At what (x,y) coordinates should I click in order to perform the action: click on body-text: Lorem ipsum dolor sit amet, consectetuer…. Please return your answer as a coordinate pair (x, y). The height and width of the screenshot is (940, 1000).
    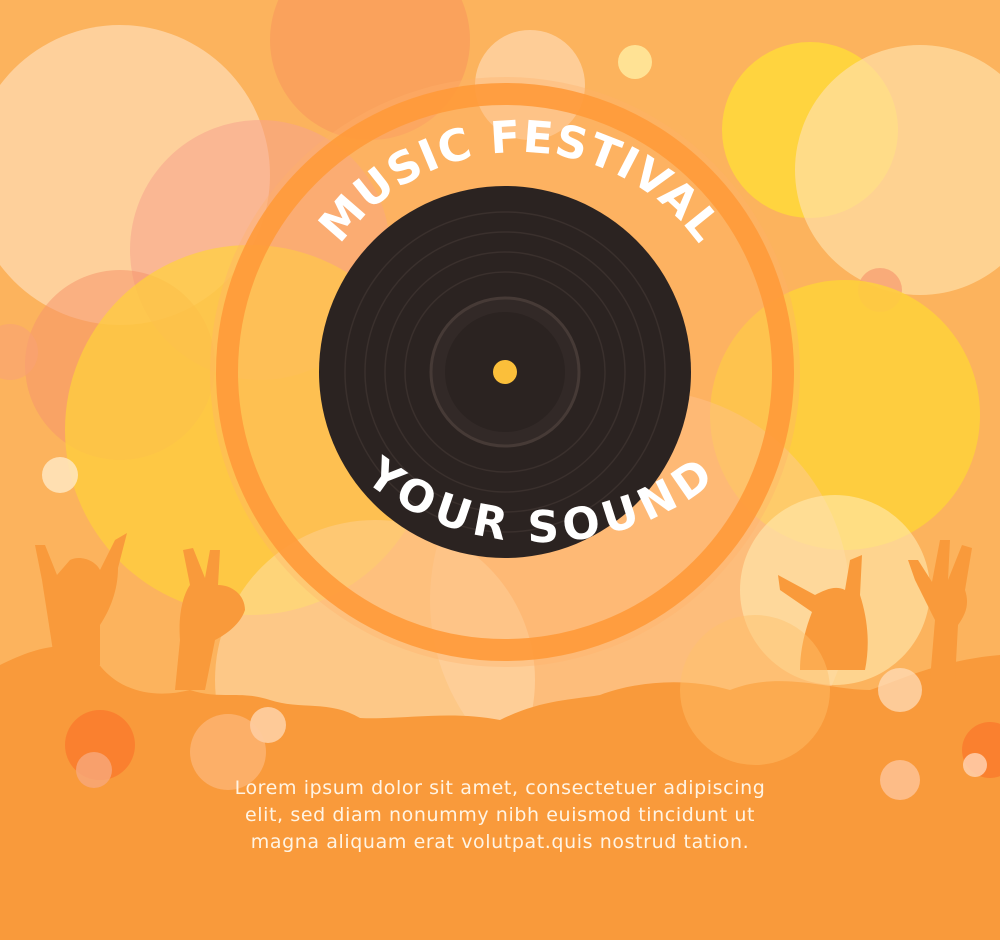
    Looking at the image, I should click on (500, 815).